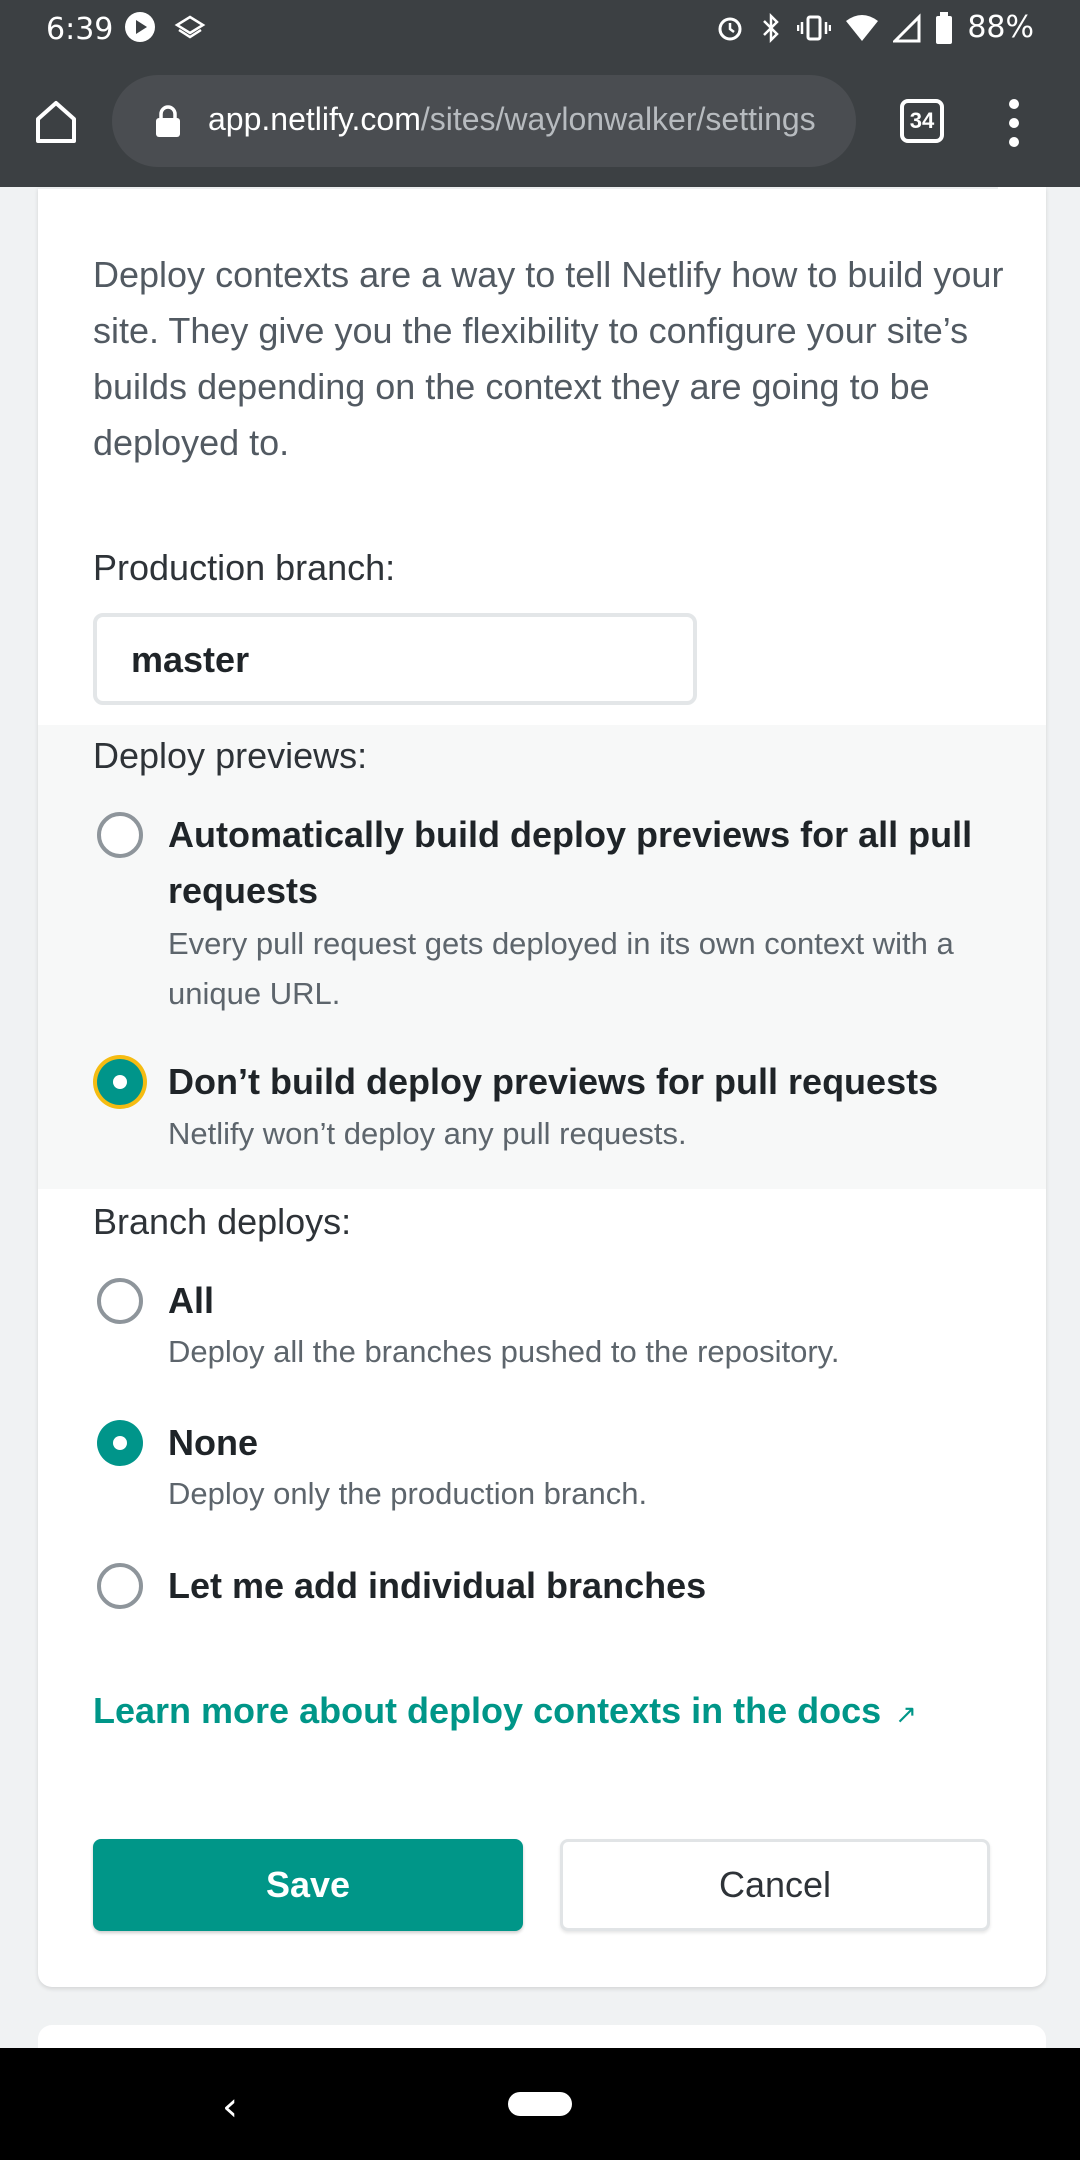 The height and width of the screenshot is (2160, 1080). Describe the element at coordinates (395, 659) in the screenshot. I see `production-branch-input: master` at that location.